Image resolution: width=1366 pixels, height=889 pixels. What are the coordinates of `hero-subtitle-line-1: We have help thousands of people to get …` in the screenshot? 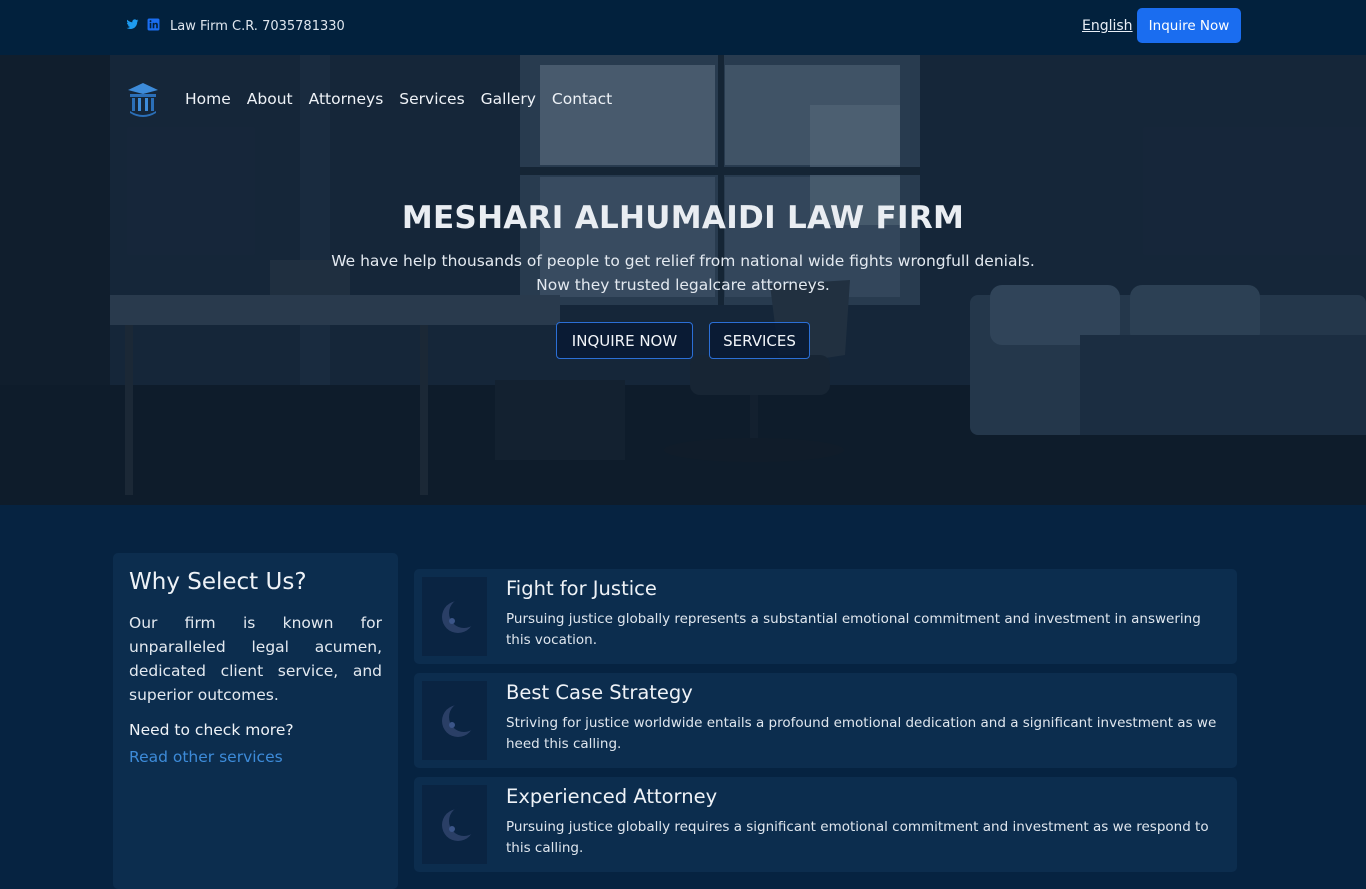 It's located at (683, 261).